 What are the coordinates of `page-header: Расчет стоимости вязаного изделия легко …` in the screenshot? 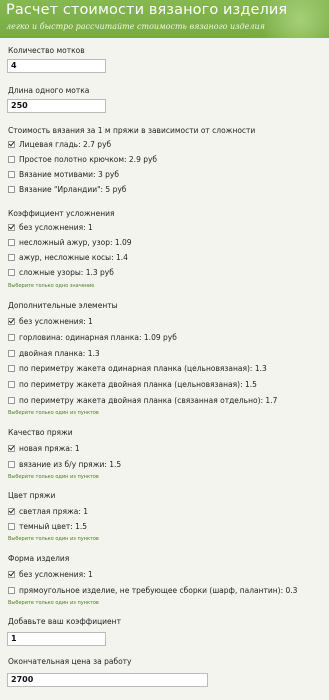 It's located at (164, 19).